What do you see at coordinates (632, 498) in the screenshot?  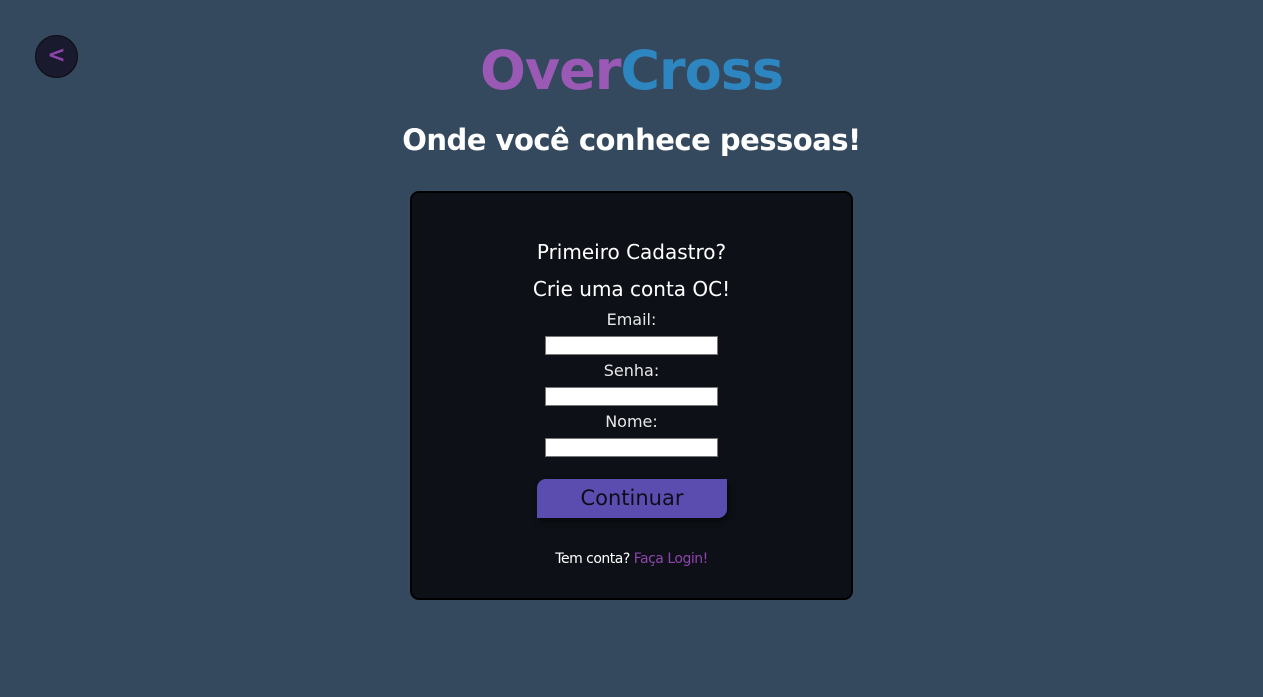 I see `continue-button: Continuar` at bounding box center [632, 498].